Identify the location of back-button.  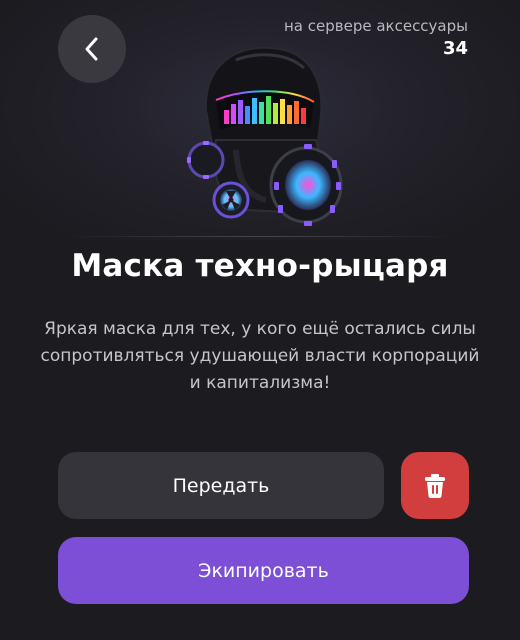
(92, 49).